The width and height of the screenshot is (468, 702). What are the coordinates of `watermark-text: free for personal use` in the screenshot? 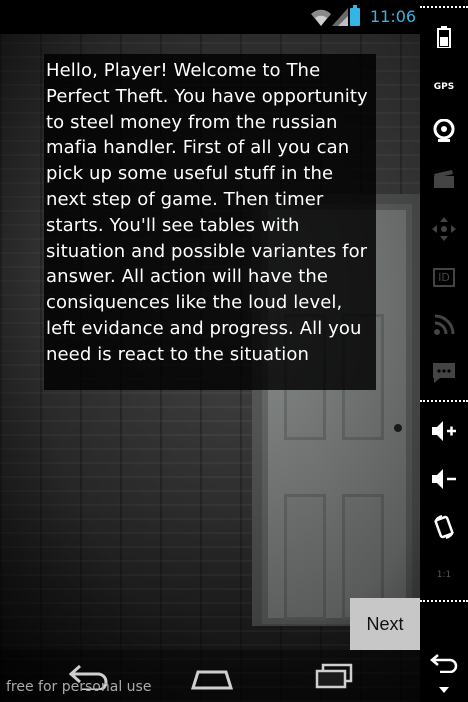 It's located at (79, 687).